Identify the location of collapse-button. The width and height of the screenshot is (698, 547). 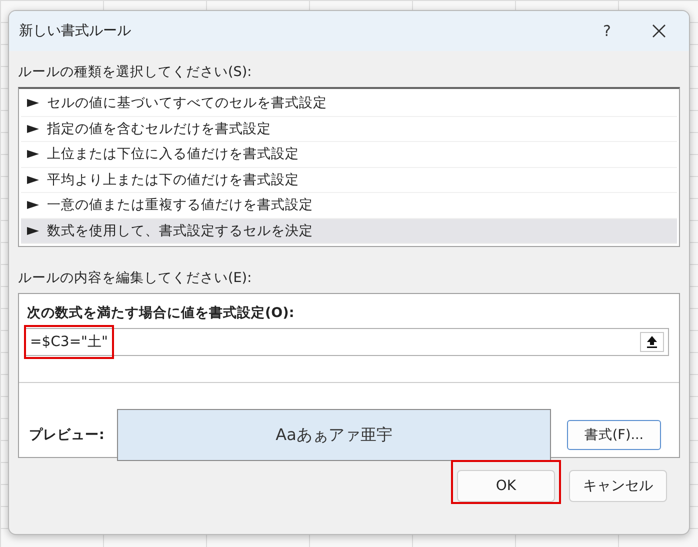
(652, 342).